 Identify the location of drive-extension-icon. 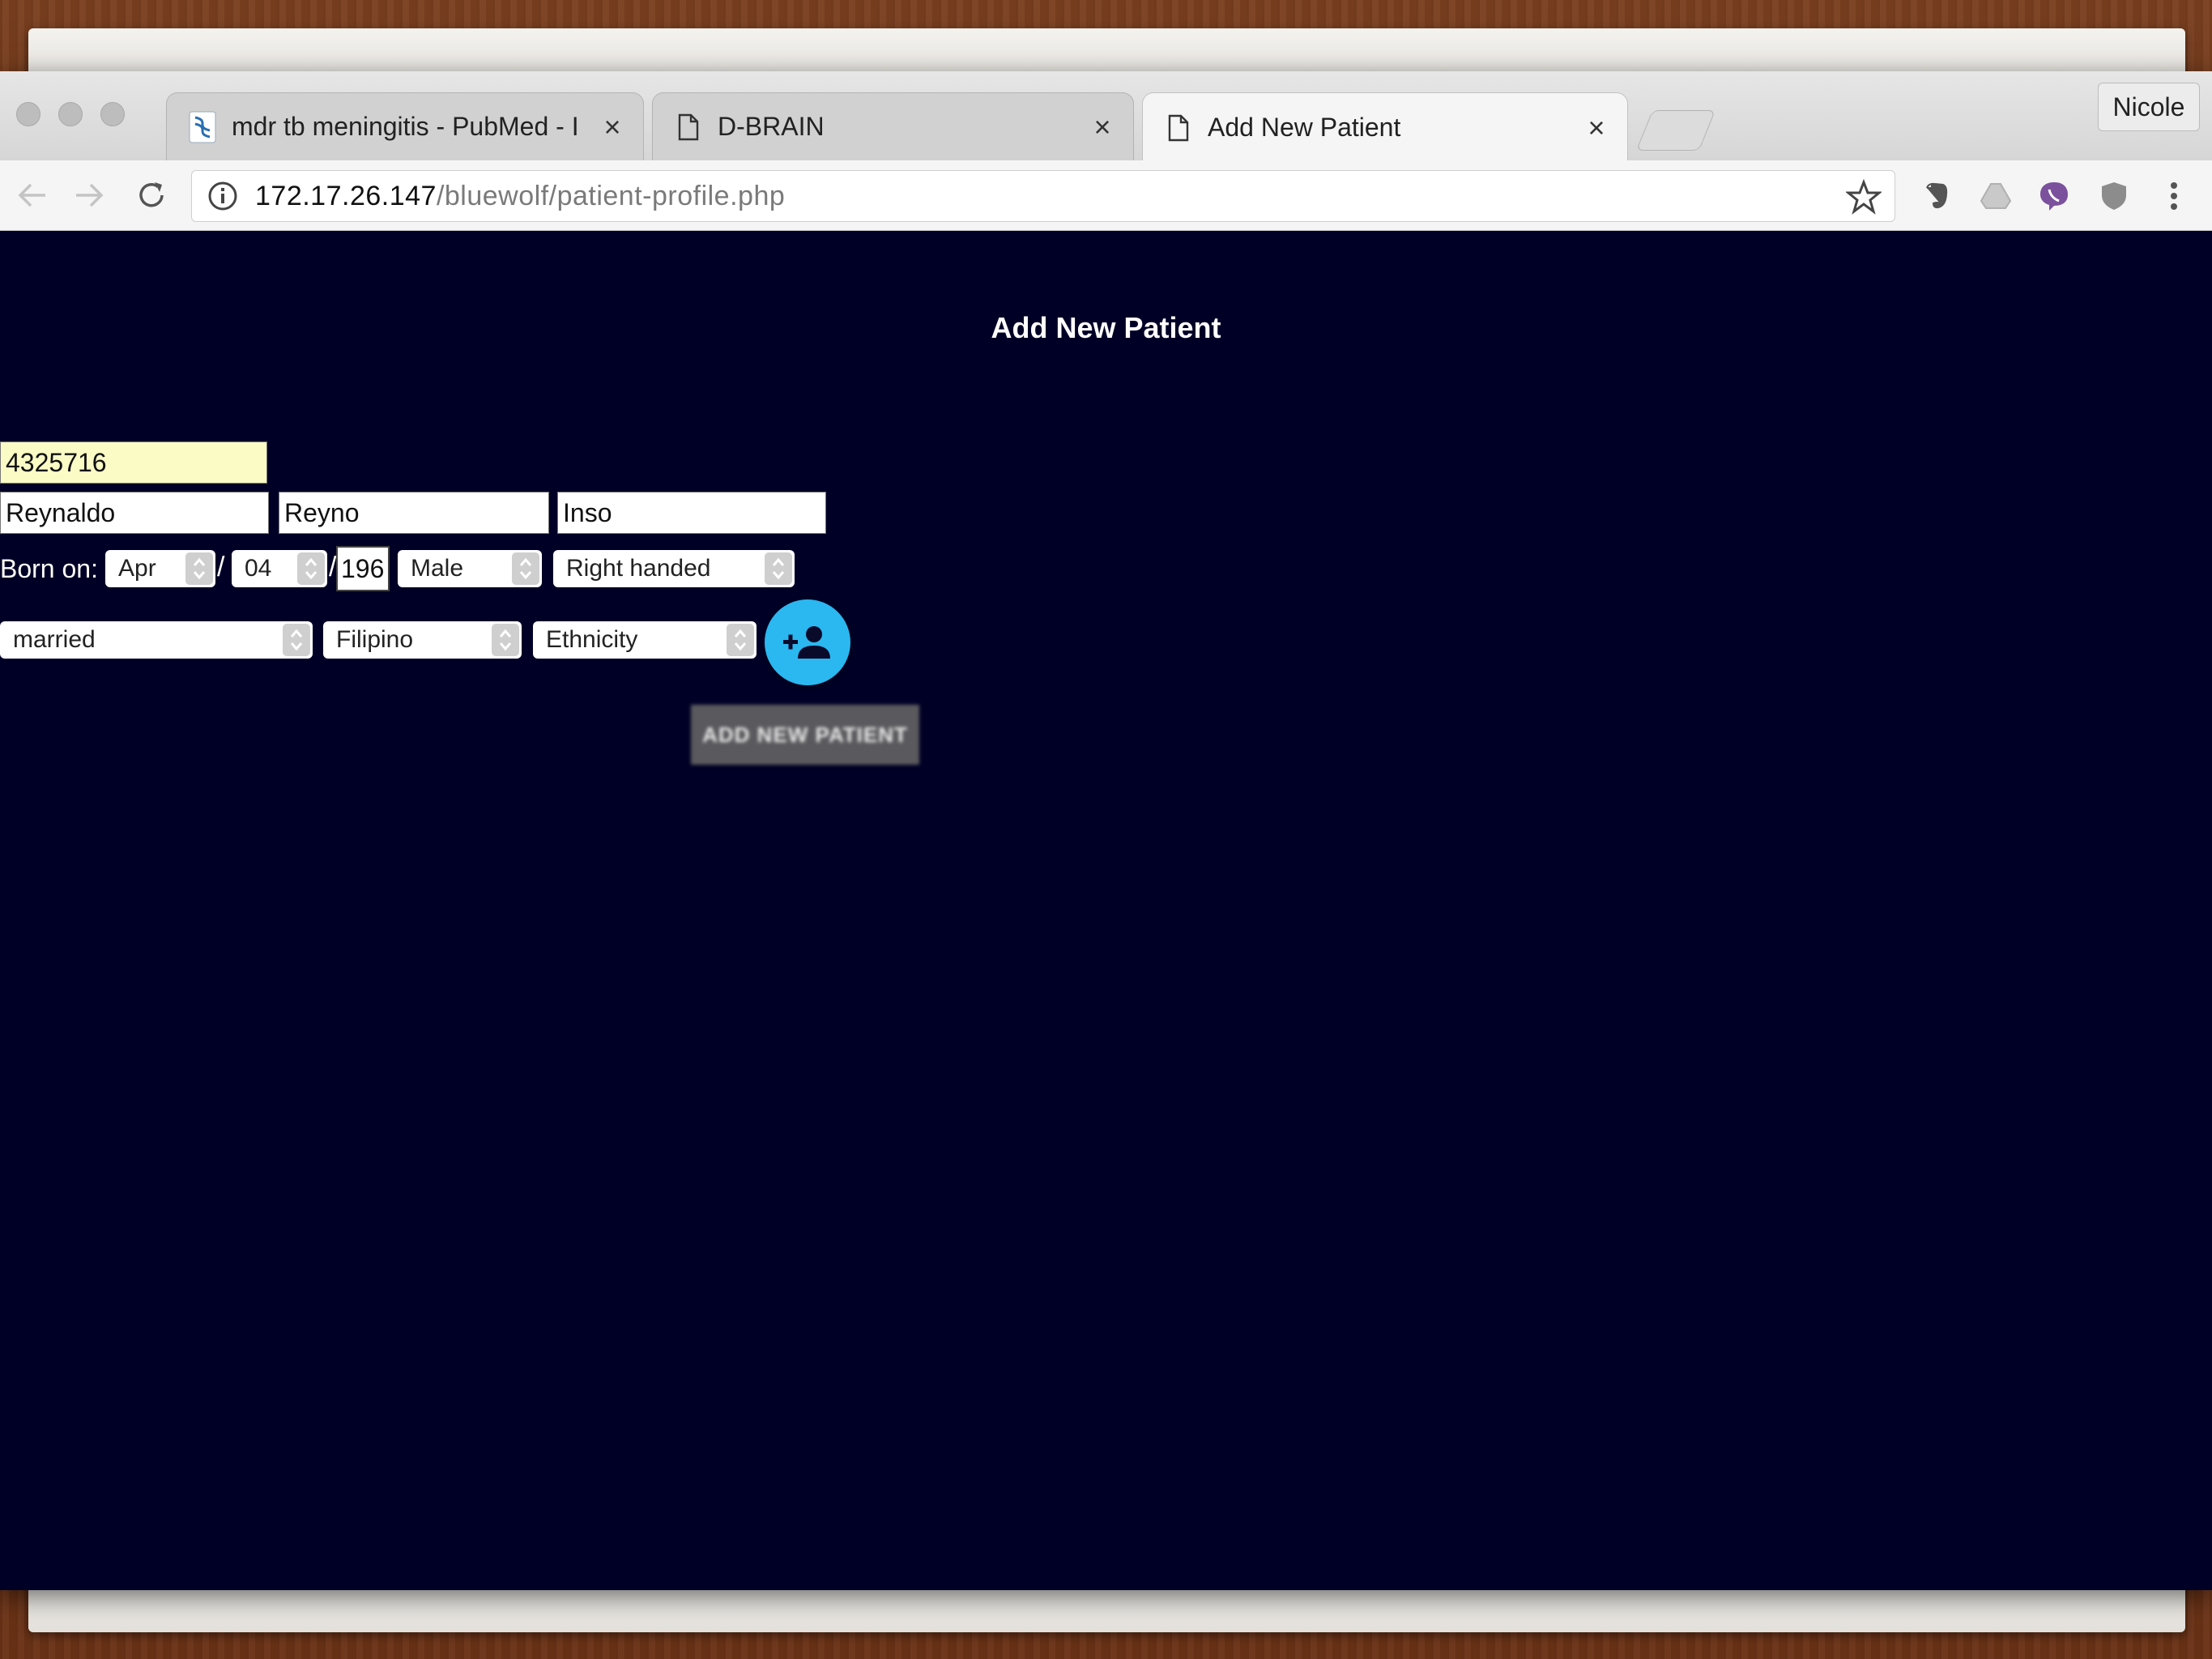
(1996, 196).